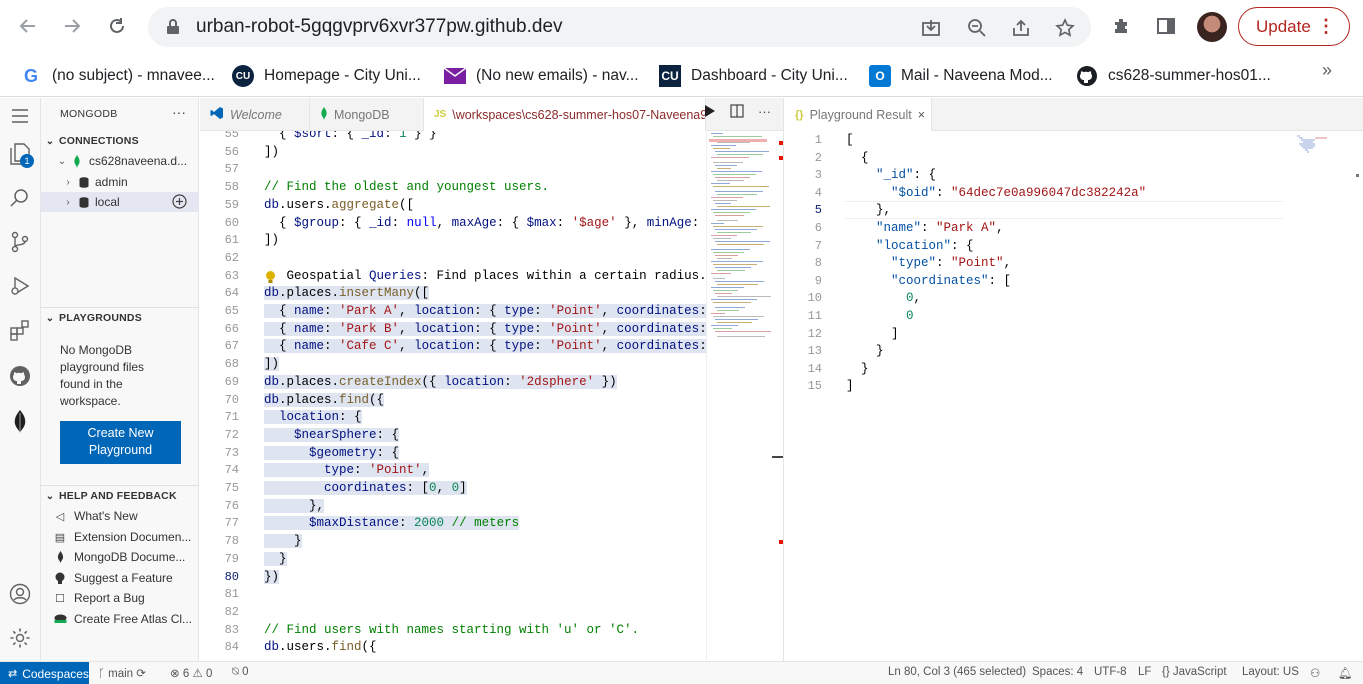  Describe the element at coordinates (1294, 26) in the screenshot. I see `update-button: Update ⋮` at that location.